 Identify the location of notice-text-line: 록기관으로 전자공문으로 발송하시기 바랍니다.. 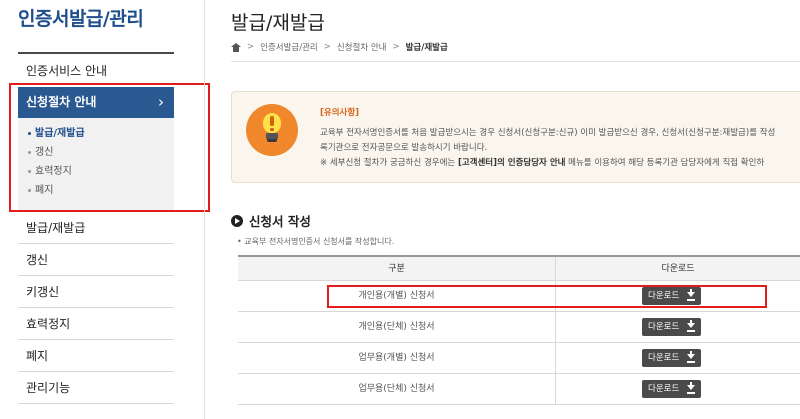
(404, 148).